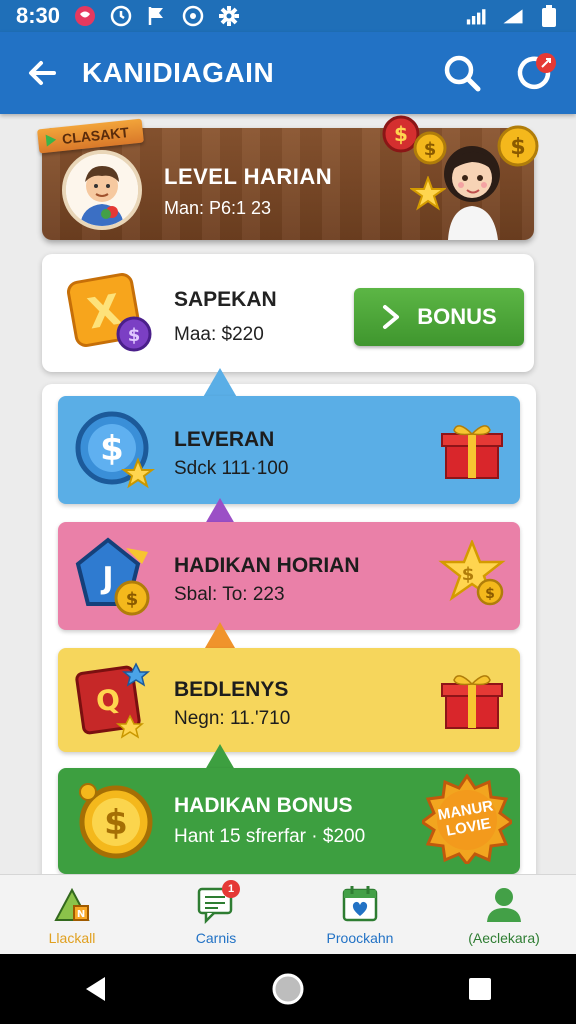  What do you see at coordinates (391, 317) in the screenshot?
I see `chevron-right-icon` at bounding box center [391, 317].